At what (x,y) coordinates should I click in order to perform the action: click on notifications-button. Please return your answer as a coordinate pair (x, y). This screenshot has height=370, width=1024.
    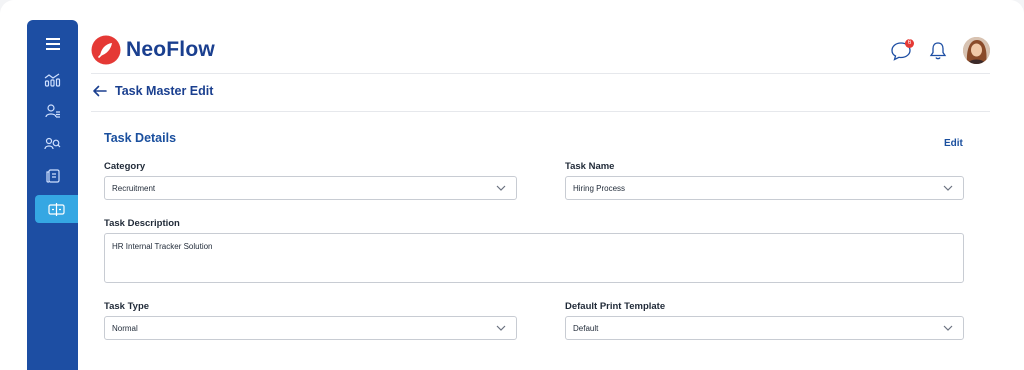
    Looking at the image, I should click on (938, 51).